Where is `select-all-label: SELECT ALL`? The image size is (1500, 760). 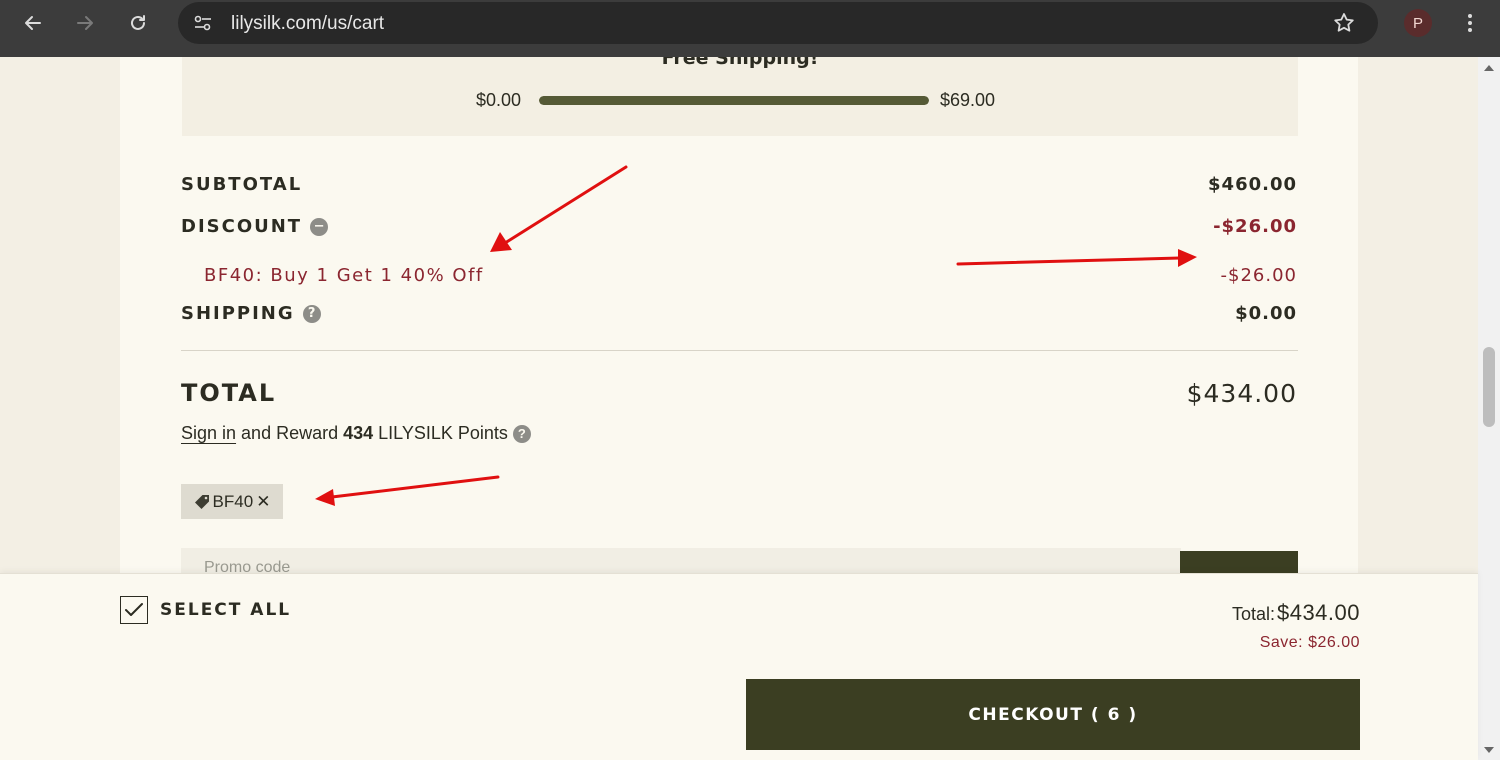 select-all-label: SELECT ALL is located at coordinates (225, 610).